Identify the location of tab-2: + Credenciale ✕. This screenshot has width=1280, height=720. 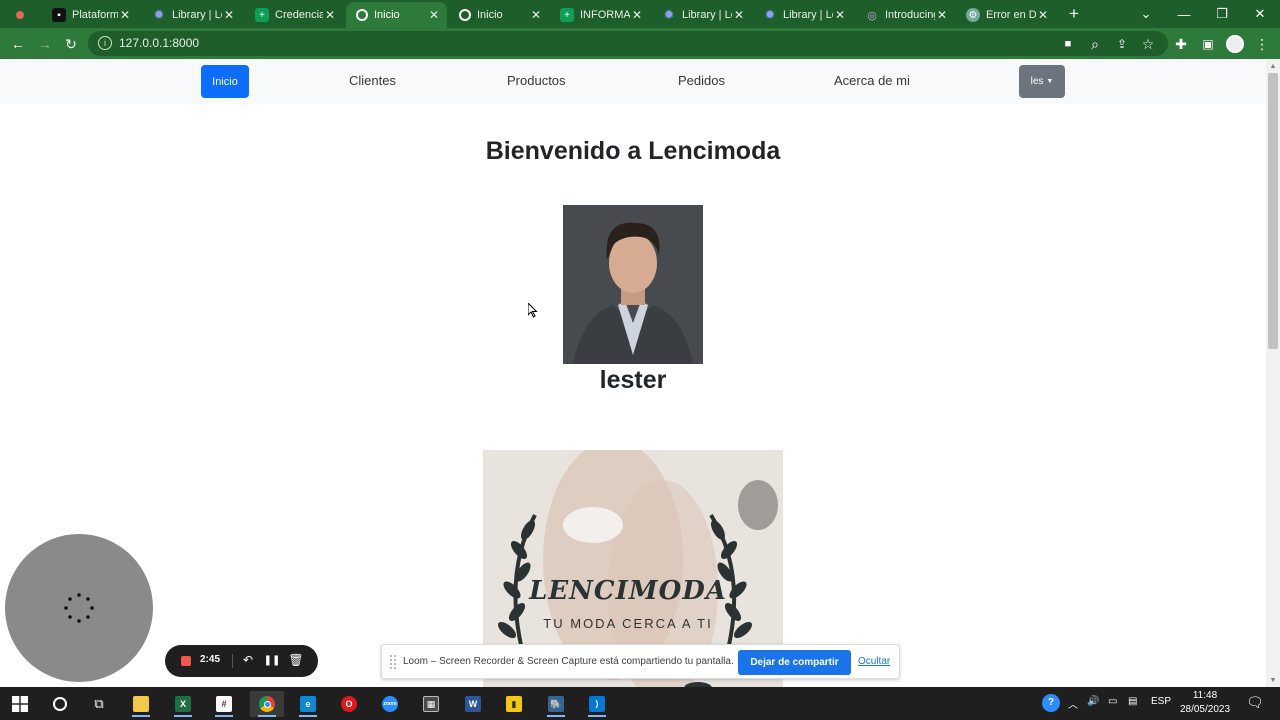
(294, 15).